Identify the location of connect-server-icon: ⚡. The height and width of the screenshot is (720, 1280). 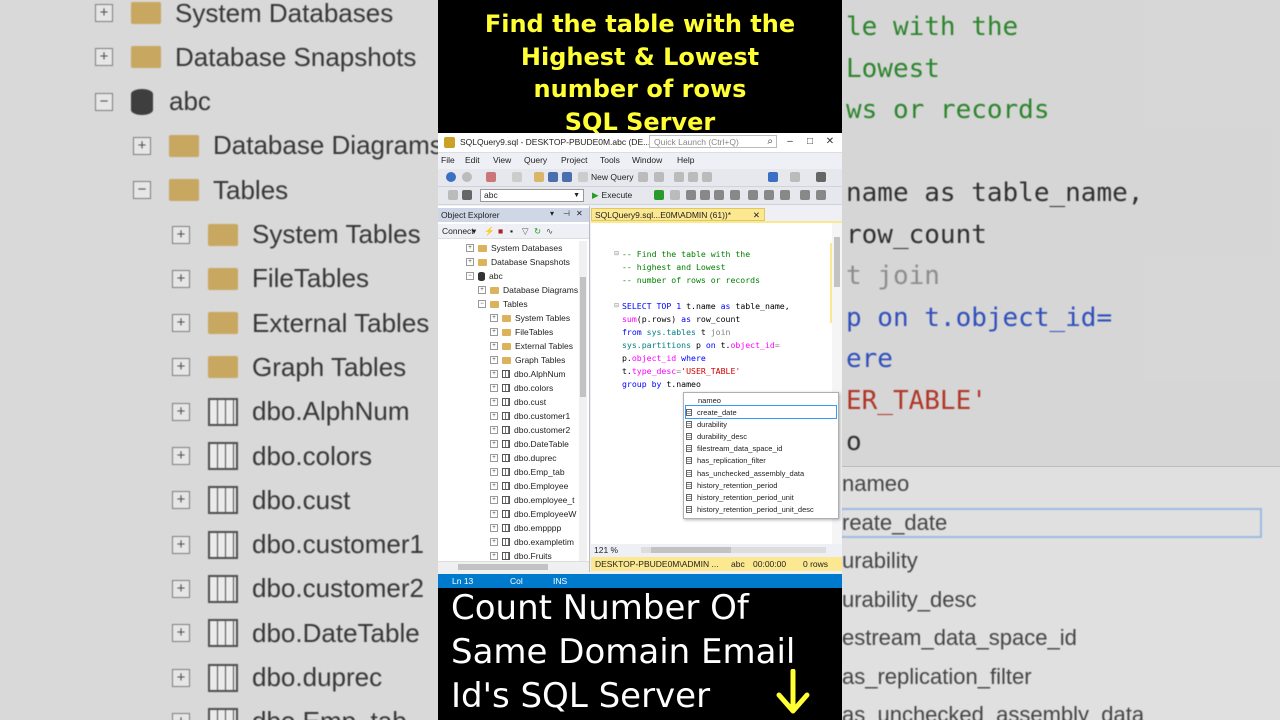
(489, 231).